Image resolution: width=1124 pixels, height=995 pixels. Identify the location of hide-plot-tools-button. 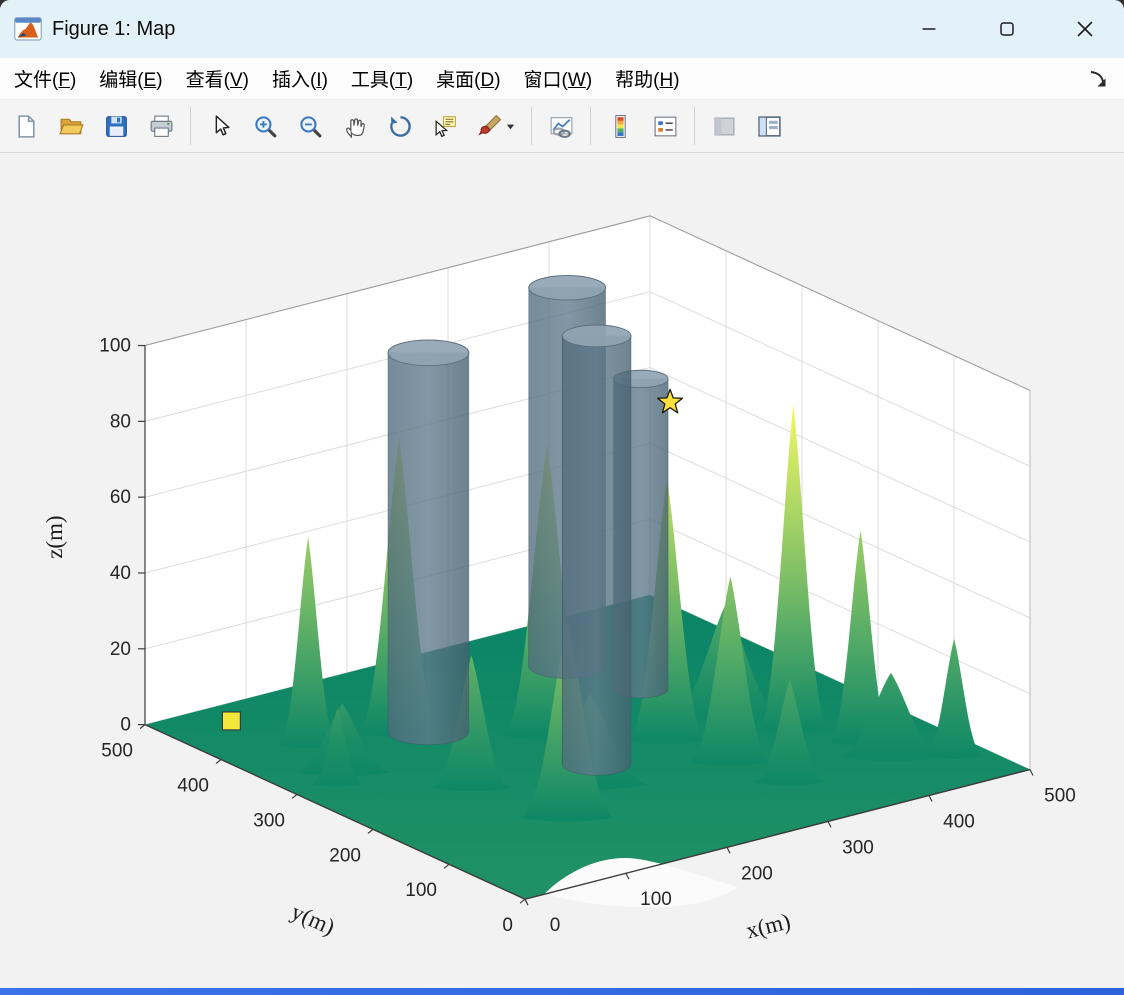
(724, 126).